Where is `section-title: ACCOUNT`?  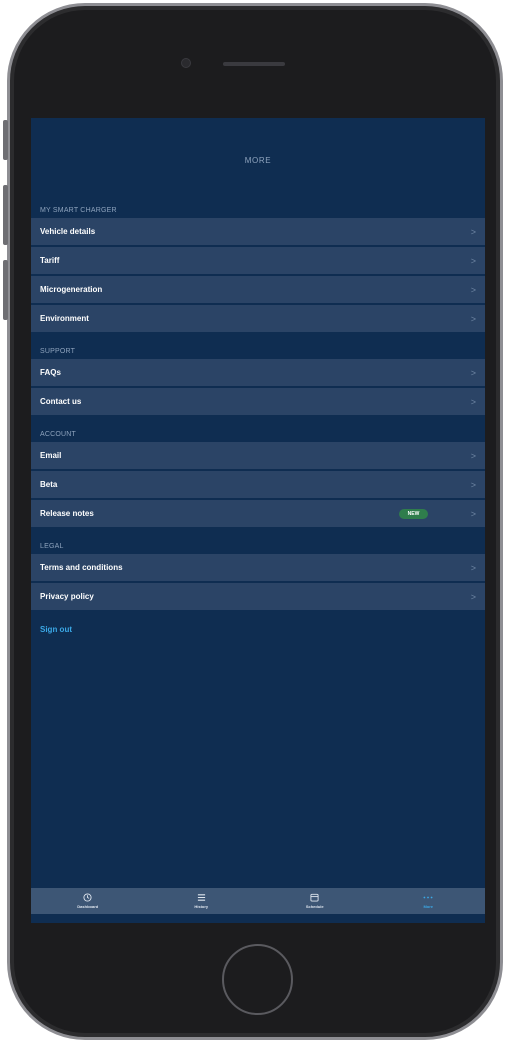 section-title: ACCOUNT is located at coordinates (58, 434).